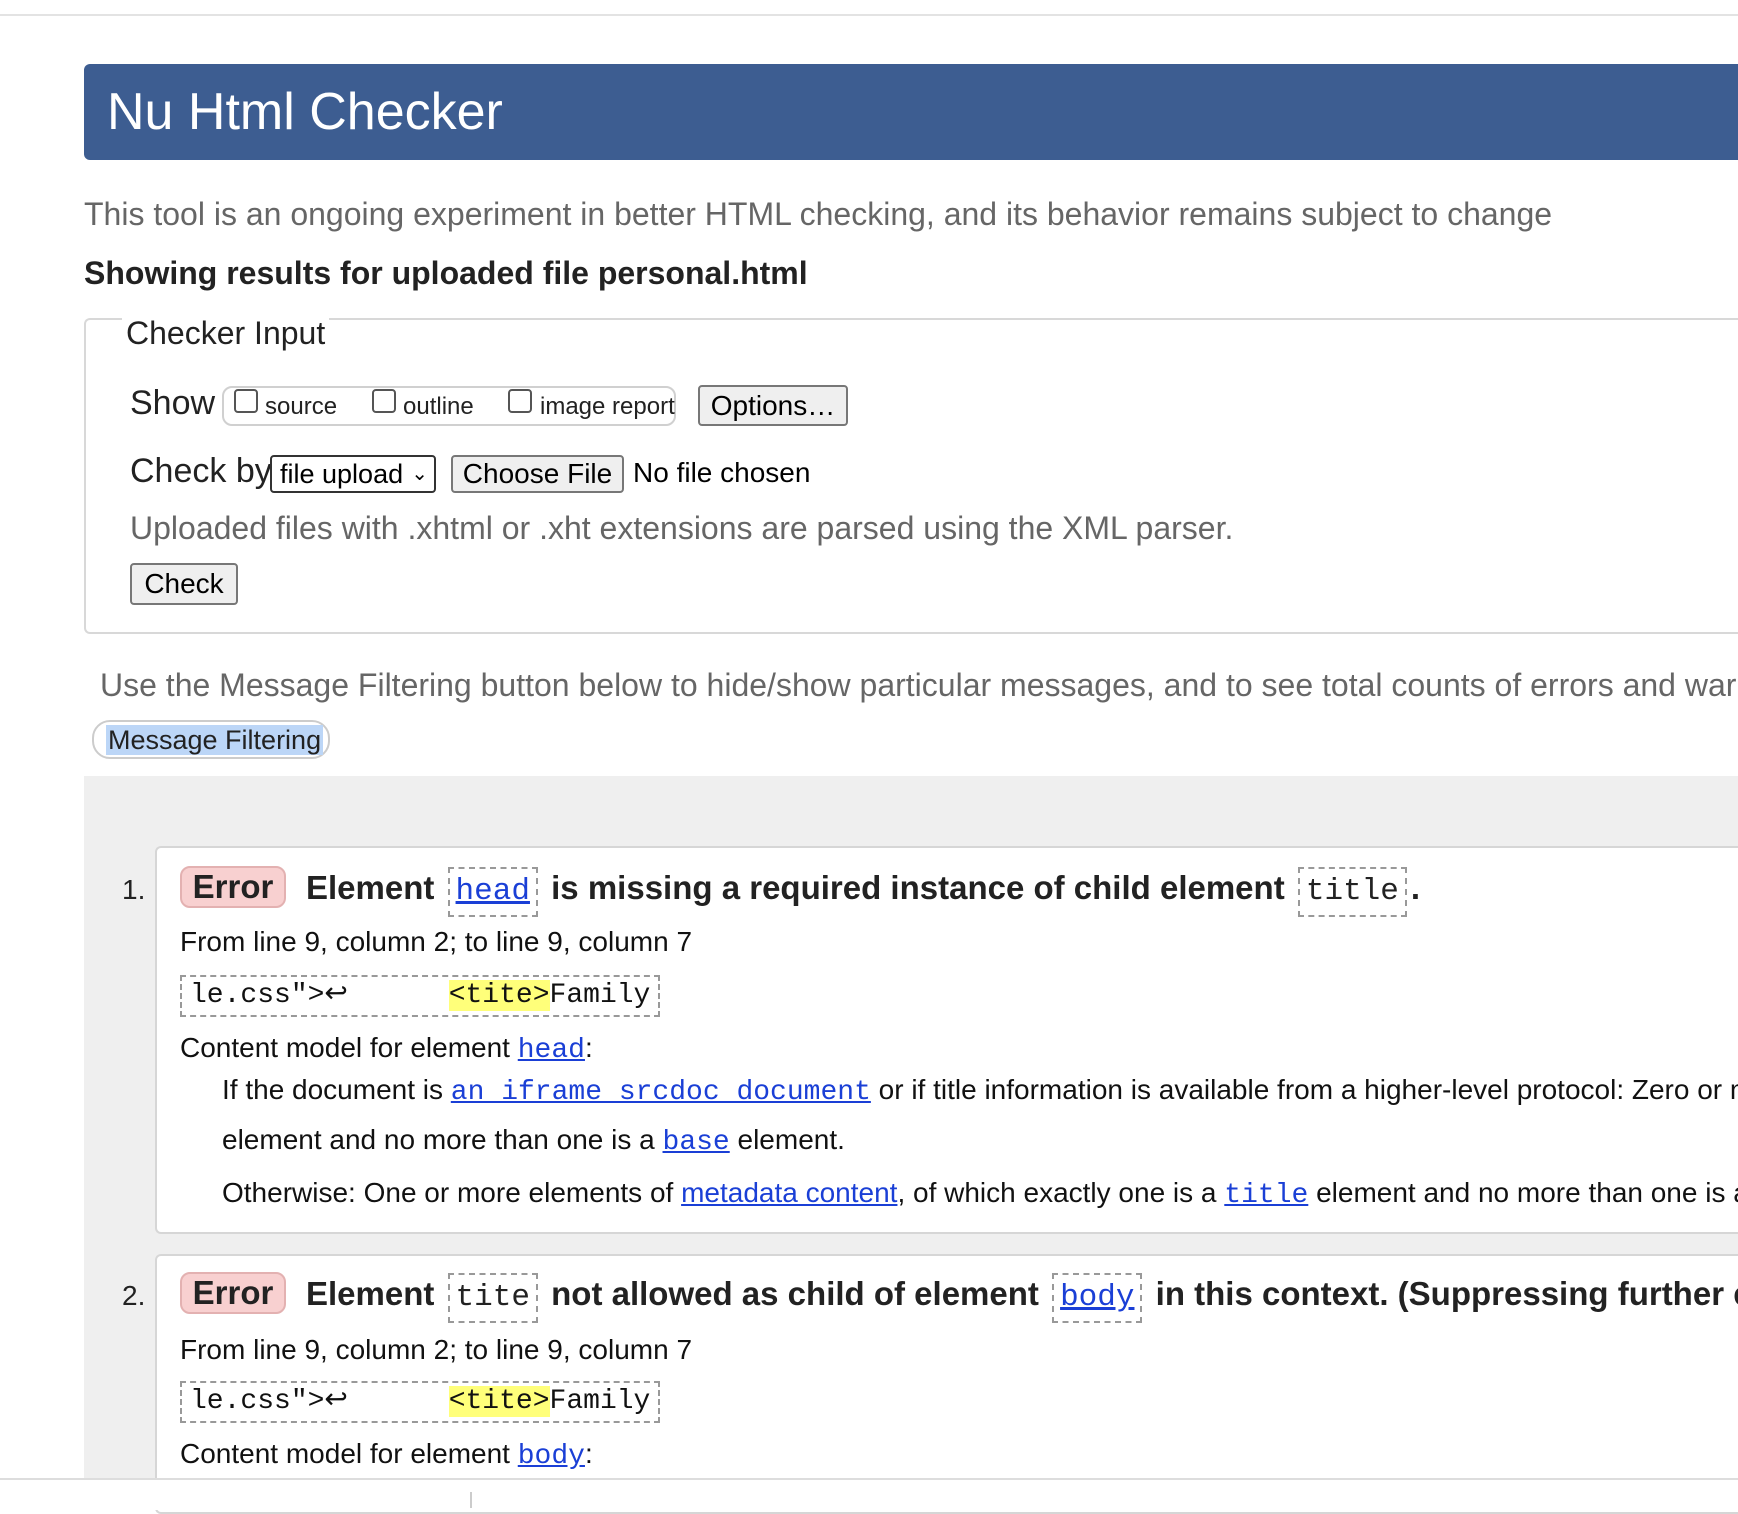 The height and width of the screenshot is (1514, 1738). I want to click on message-filtering-label: Message Filtering, so click(215, 740).